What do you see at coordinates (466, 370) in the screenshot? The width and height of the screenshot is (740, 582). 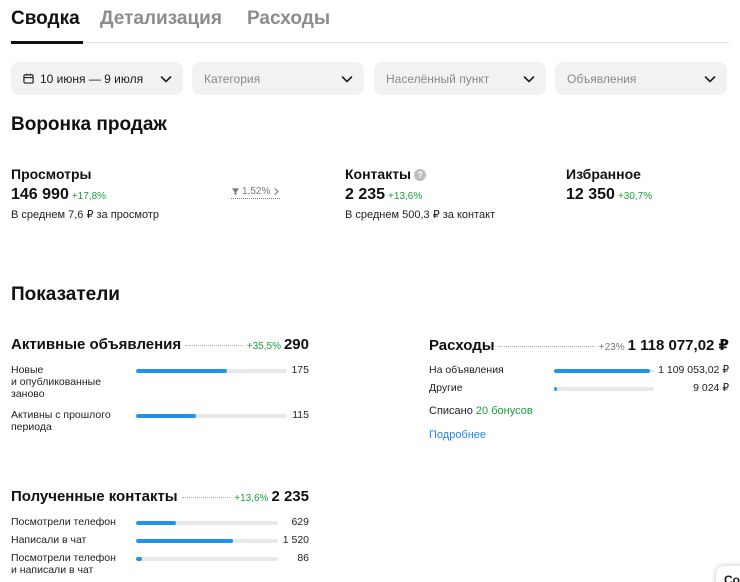 I see `expenses-row-label: На объявления` at bounding box center [466, 370].